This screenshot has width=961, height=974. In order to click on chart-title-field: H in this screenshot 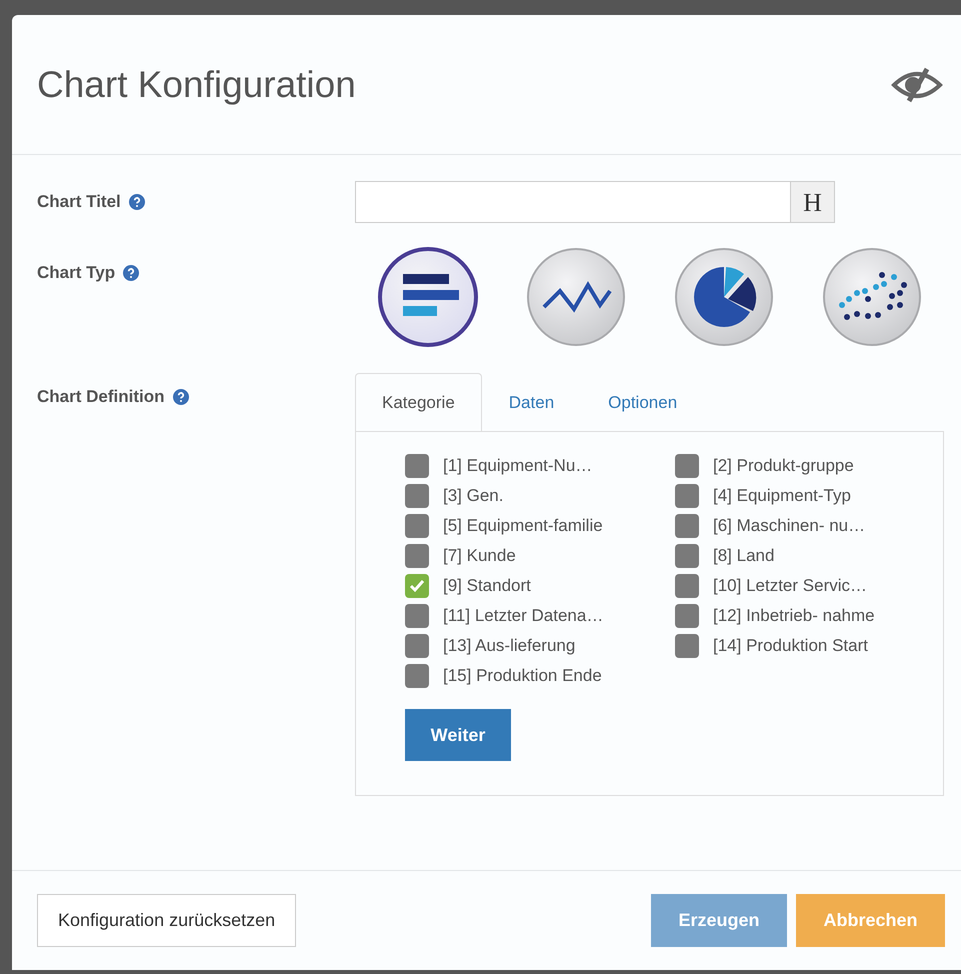, I will do `click(595, 202)`.